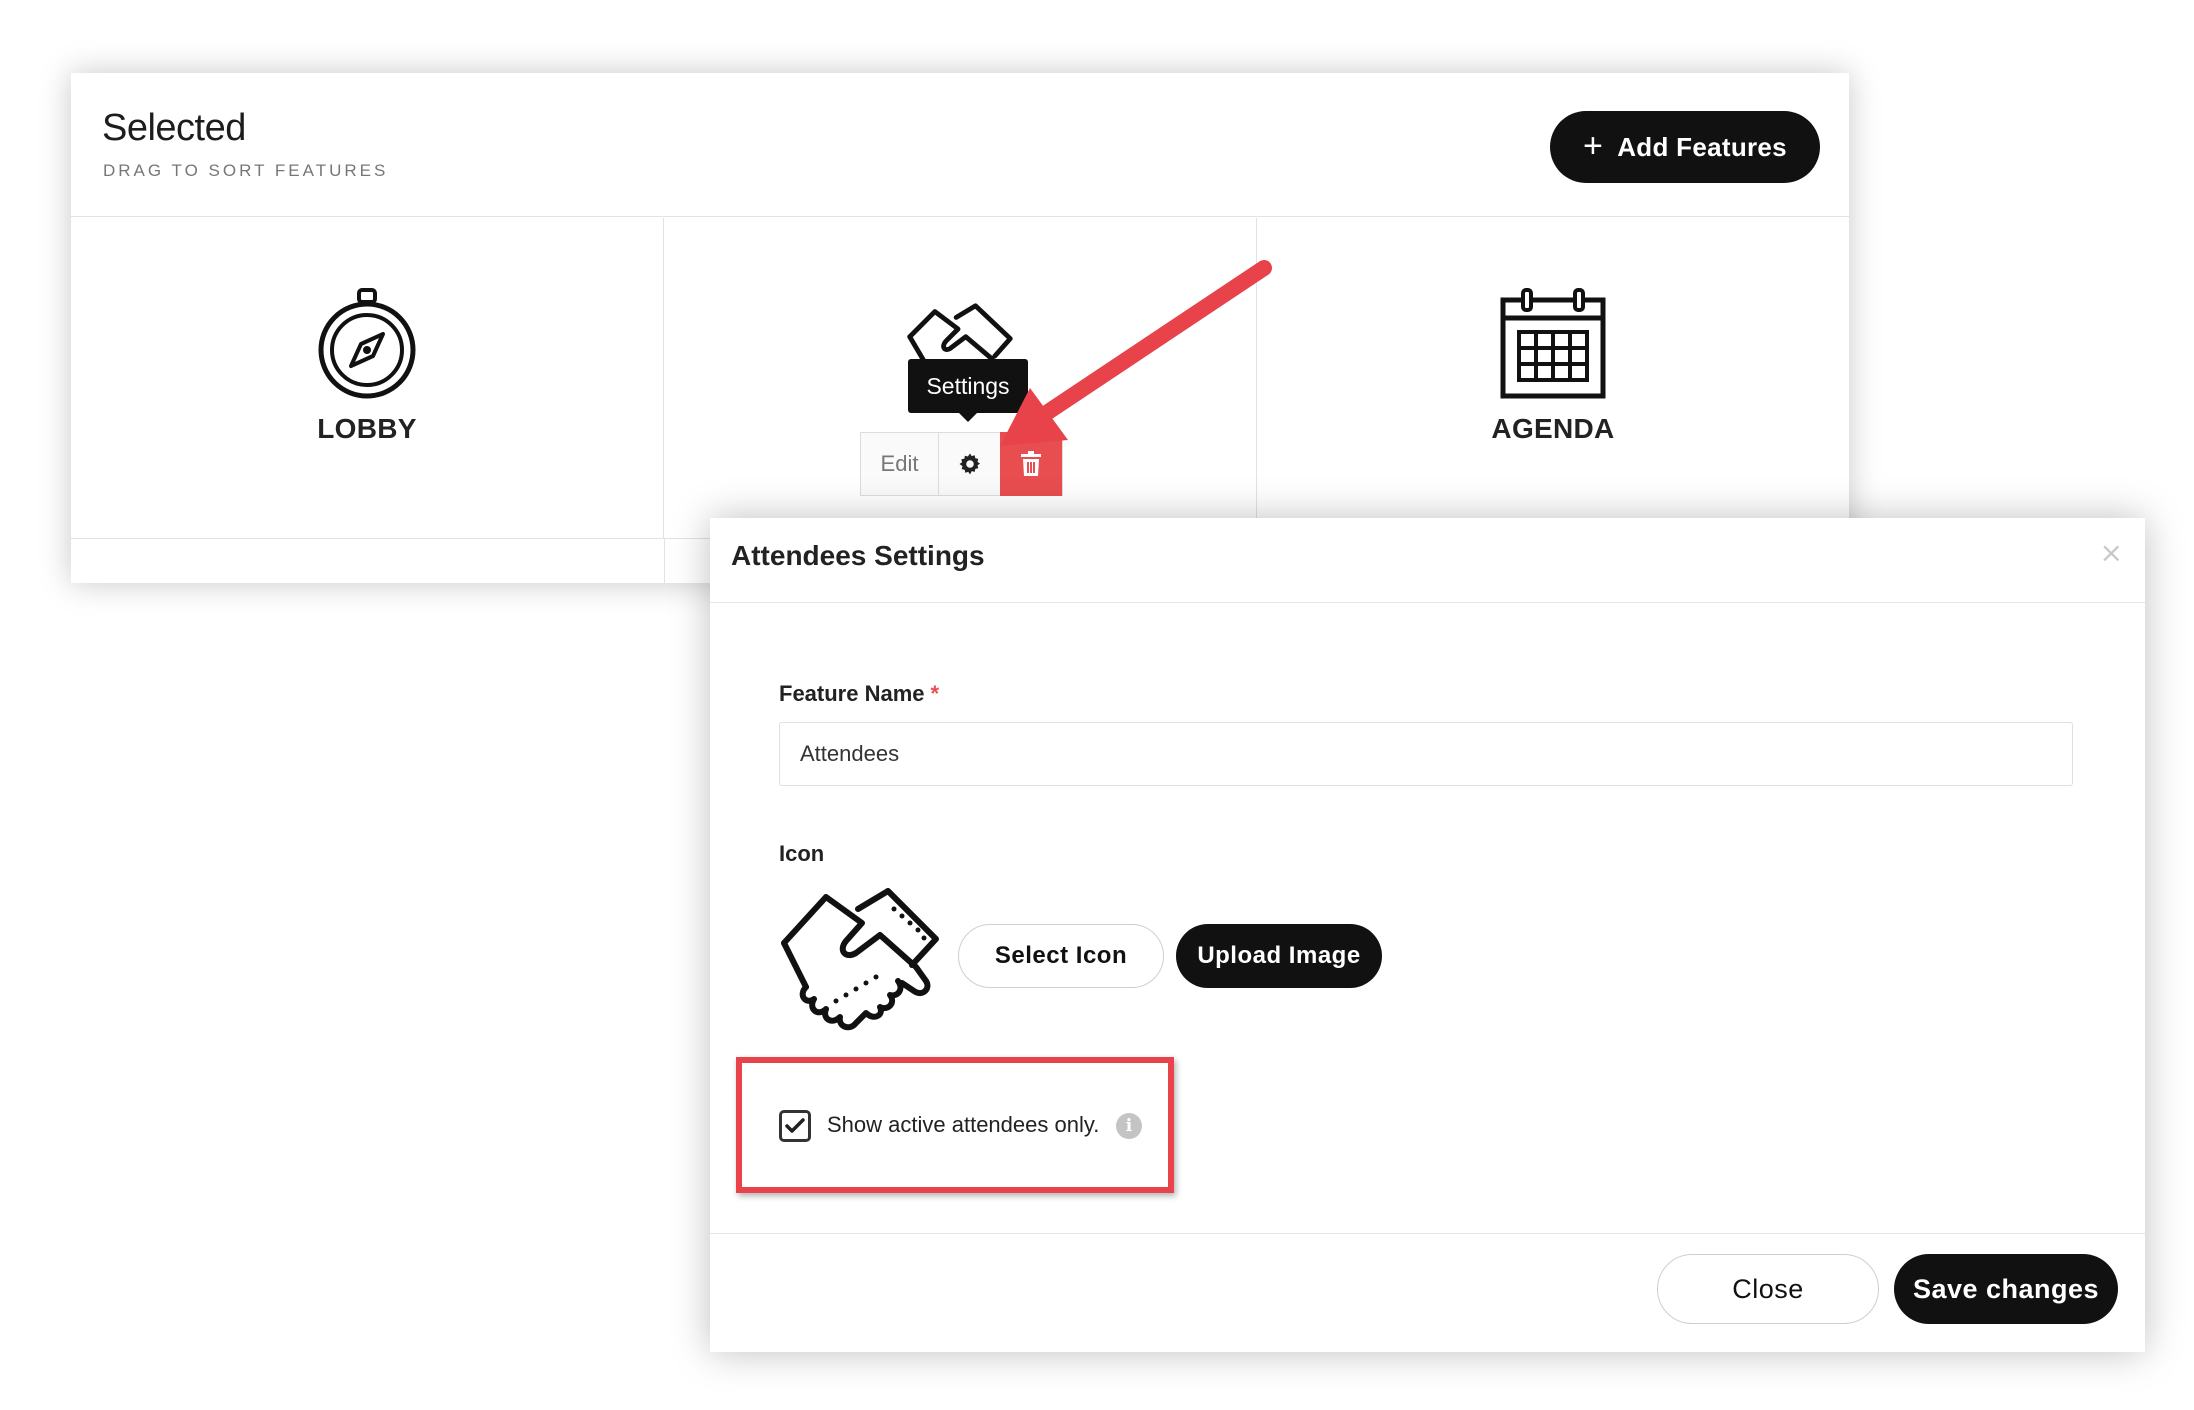  I want to click on feature-name-input, so click(1426, 754).